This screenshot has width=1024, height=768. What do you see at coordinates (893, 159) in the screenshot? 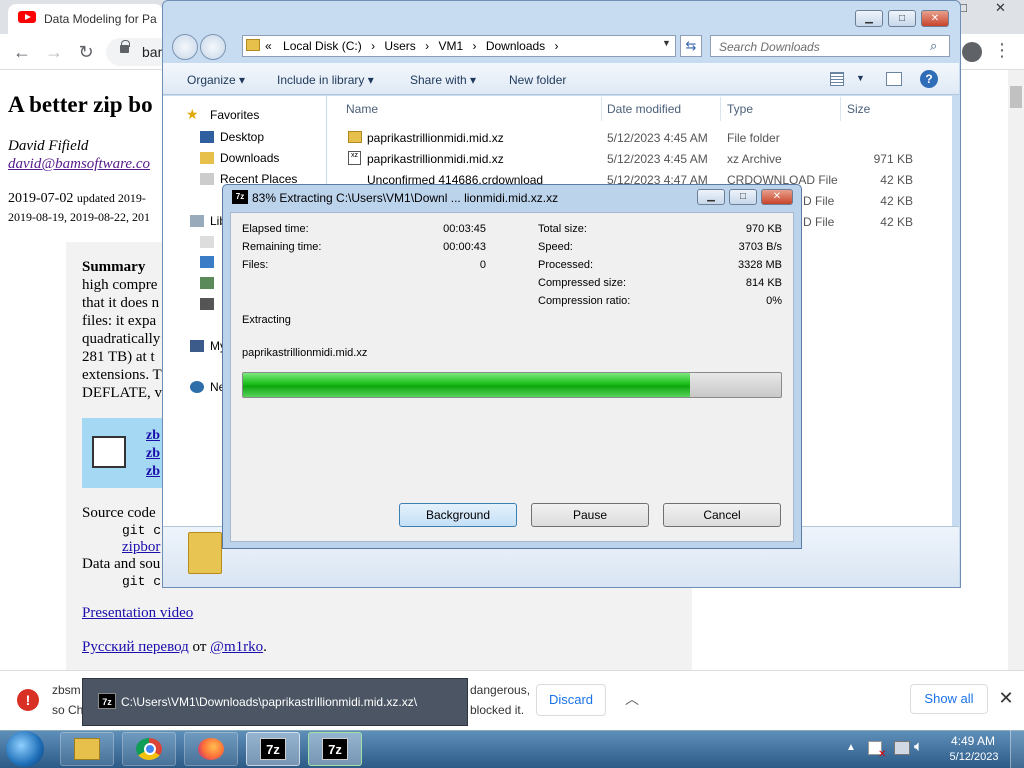
I see `file-size: 971 KB` at bounding box center [893, 159].